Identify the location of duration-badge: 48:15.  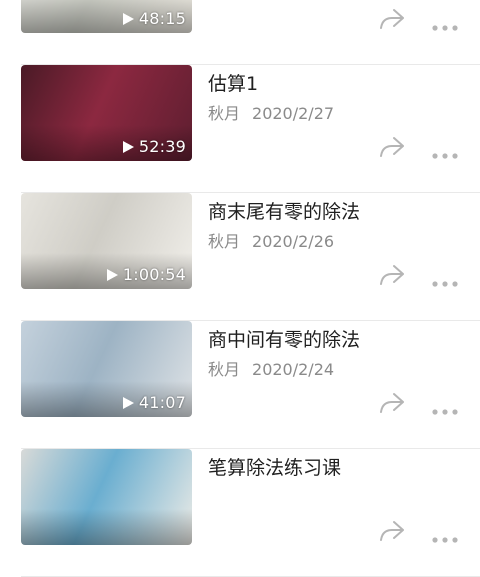
(154, 18).